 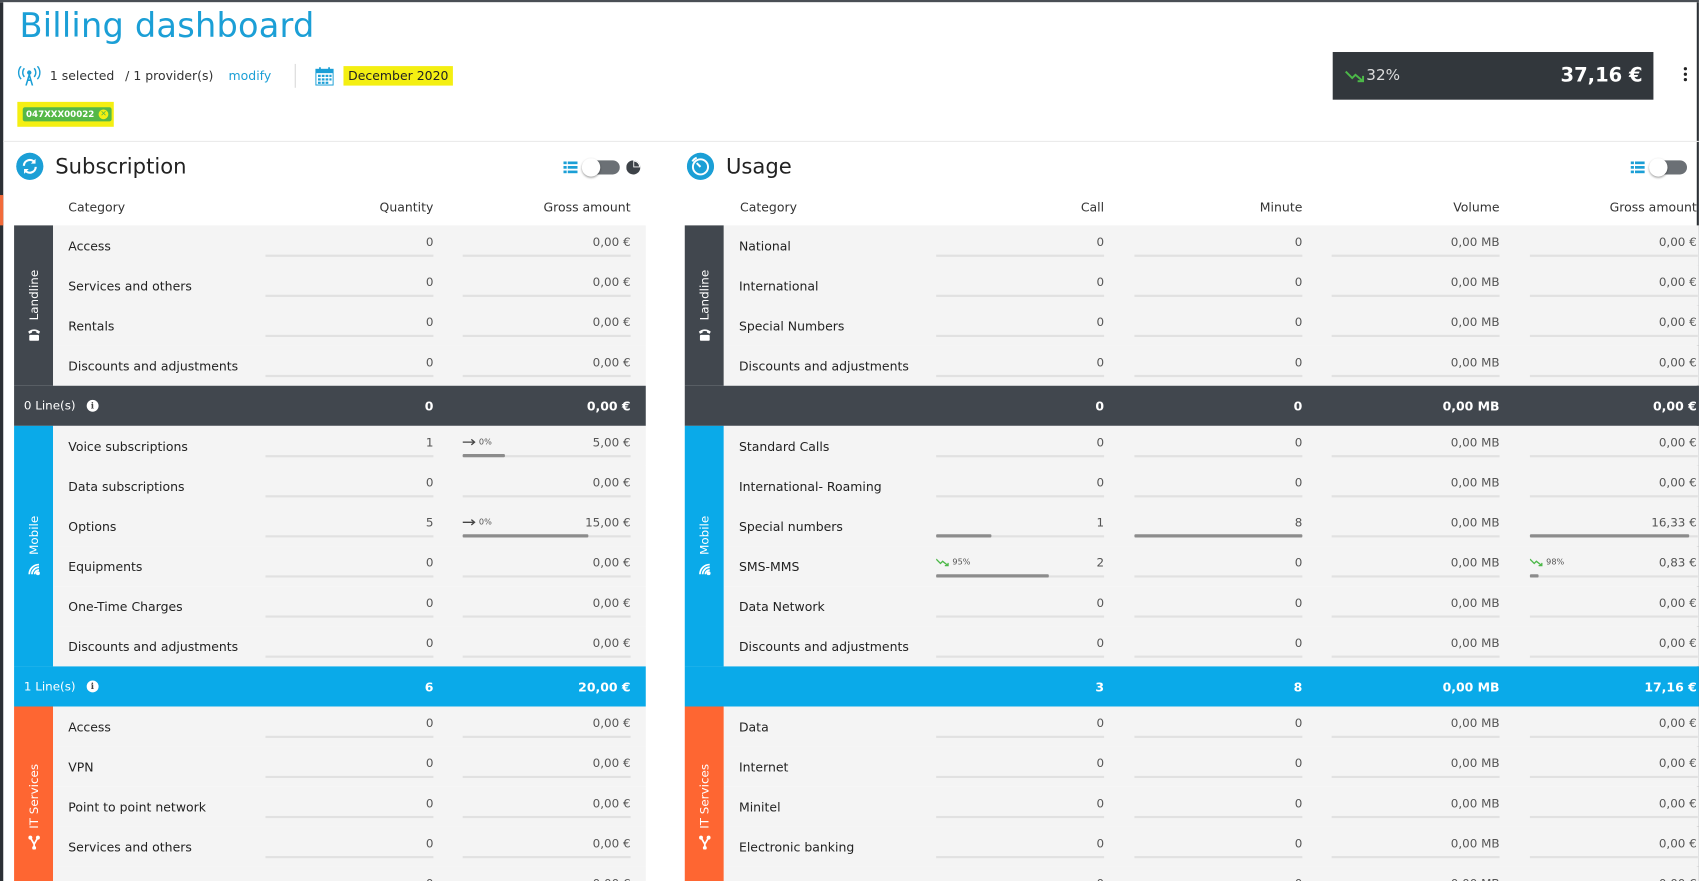 I want to click on row-category: Discounts and adjustments, so click(x=153, y=647).